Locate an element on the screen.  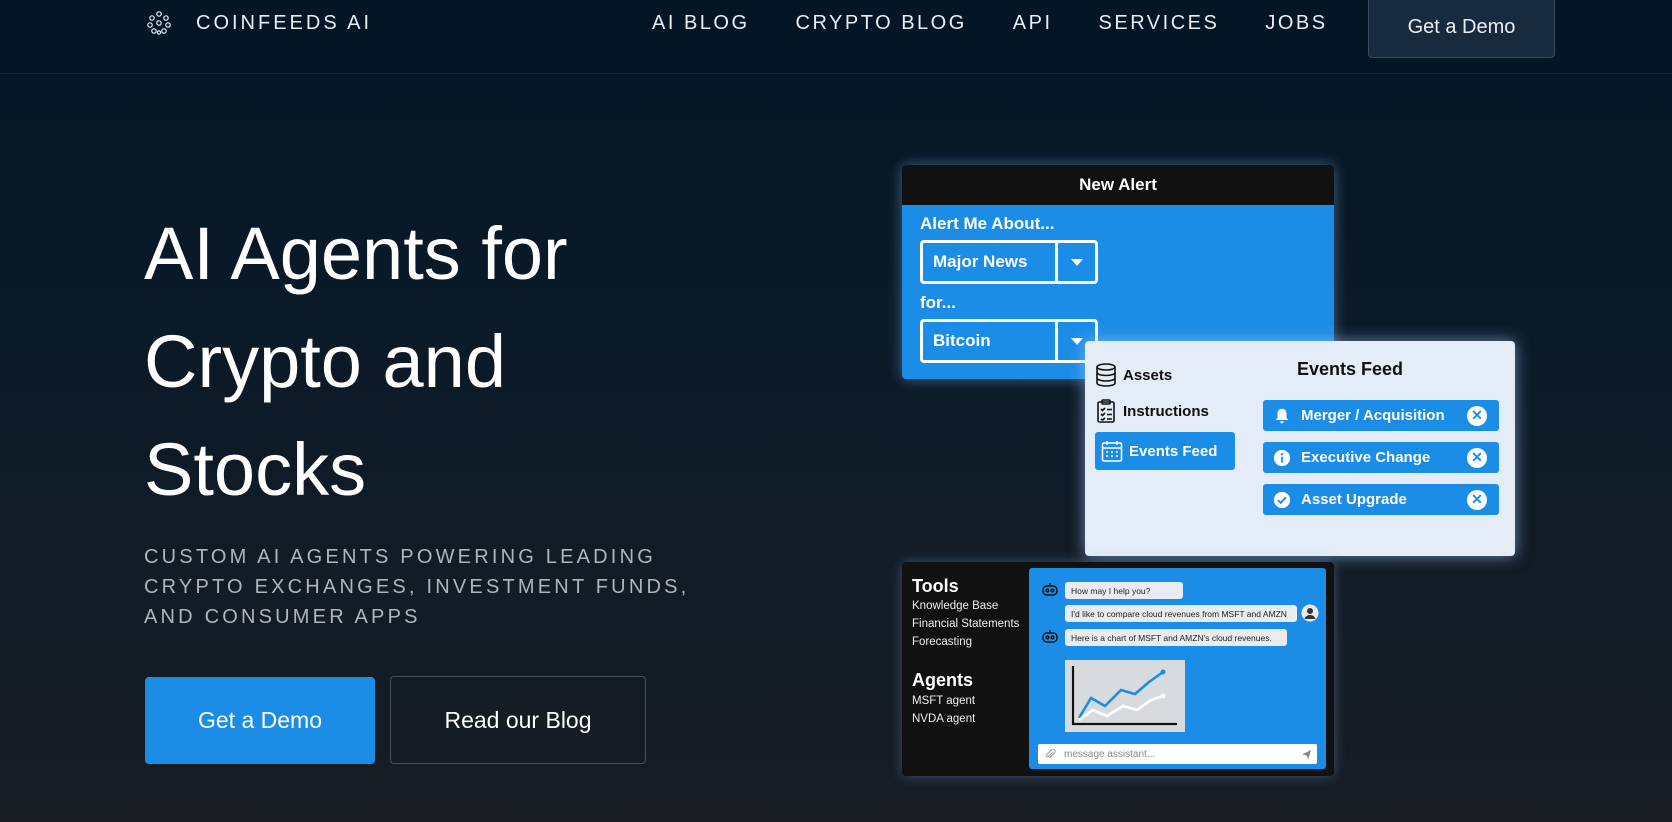
sidebar-item-instructions: Instructions is located at coordinates (1152, 411).